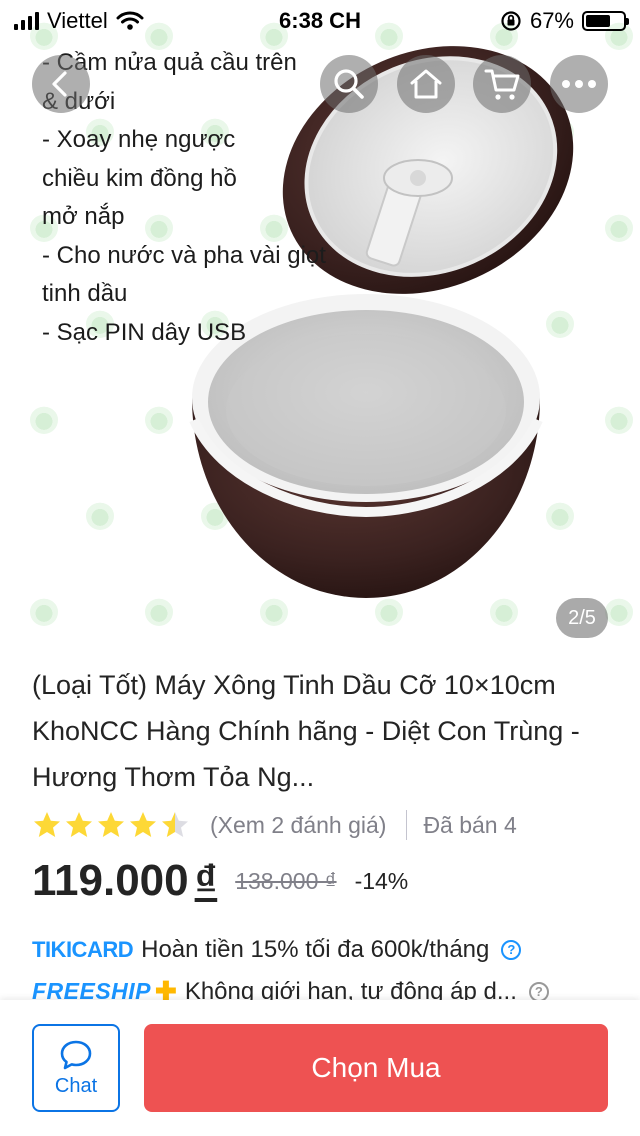 This screenshot has width=640, height=1136. I want to click on reviews-link: (Xem 2 đánh giá), so click(298, 825).